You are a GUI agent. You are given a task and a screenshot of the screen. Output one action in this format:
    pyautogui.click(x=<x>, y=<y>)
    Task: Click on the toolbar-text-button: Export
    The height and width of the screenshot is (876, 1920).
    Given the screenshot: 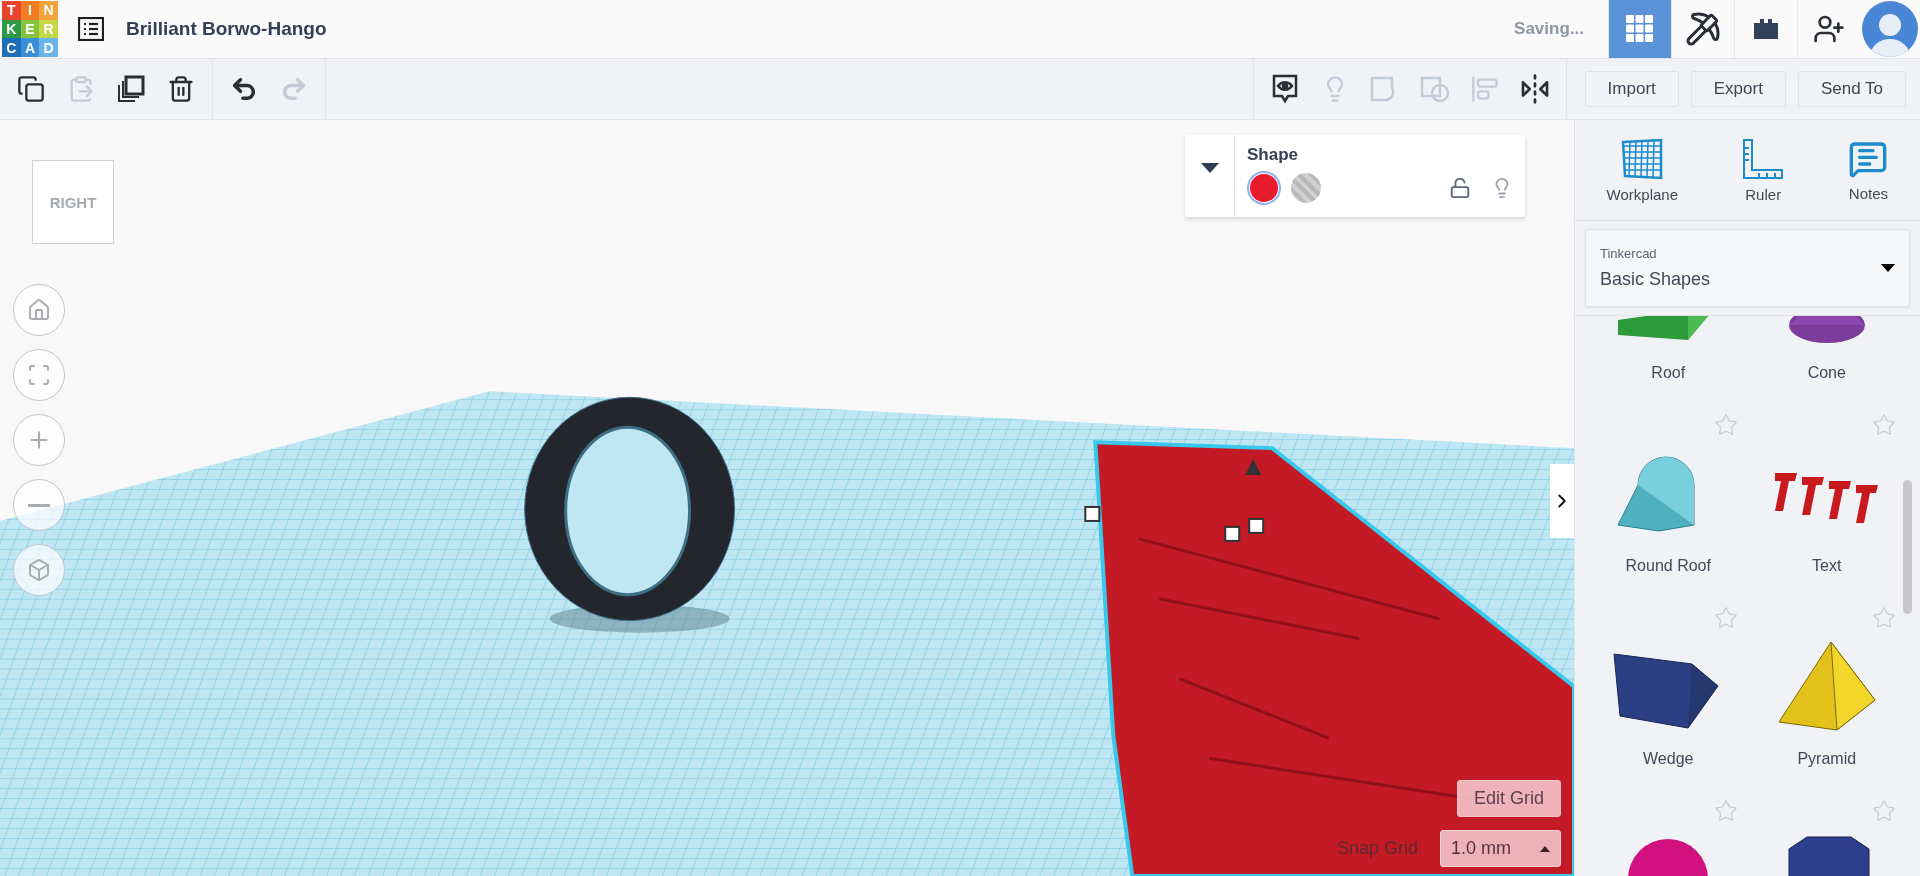 What is the action you would take?
    pyautogui.click(x=1738, y=89)
    